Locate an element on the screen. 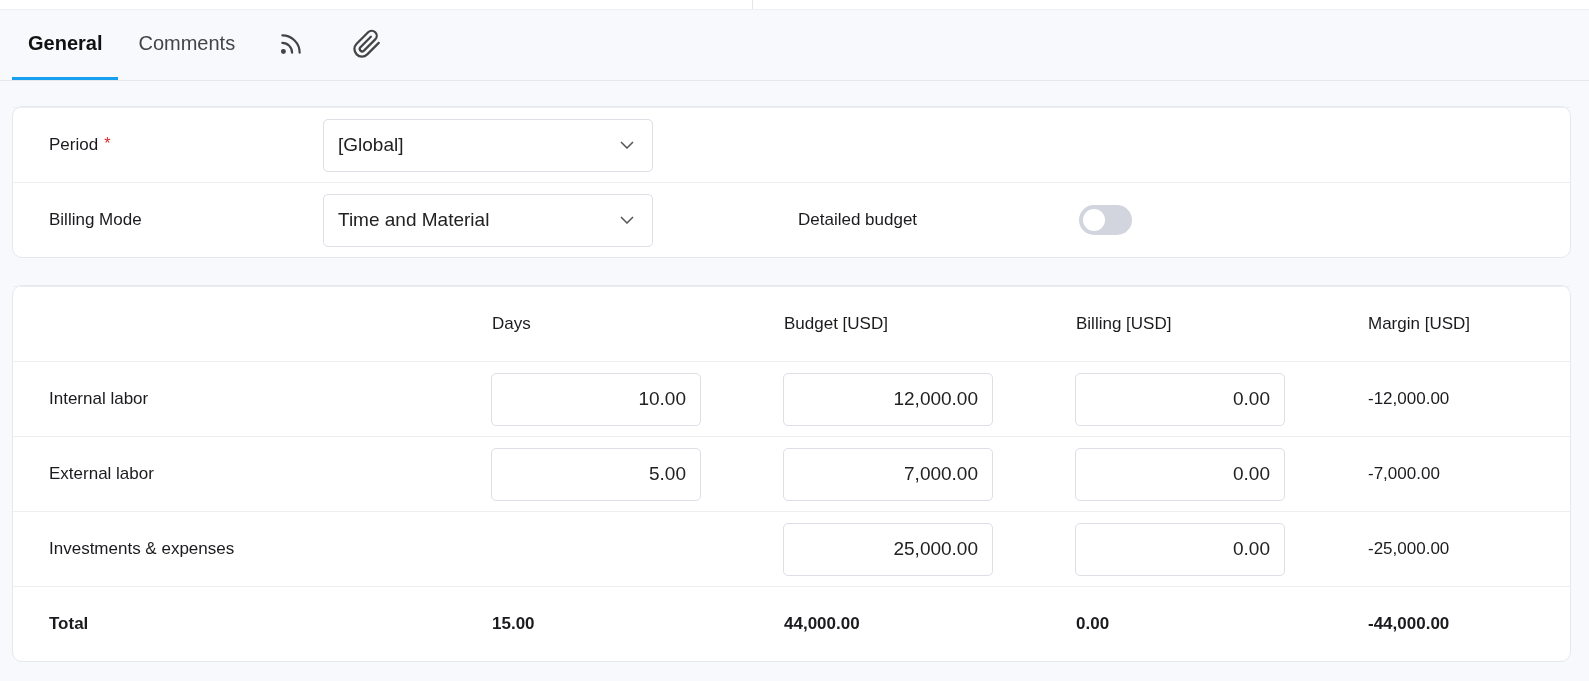  dropdown: Time and Material is located at coordinates (488, 220).